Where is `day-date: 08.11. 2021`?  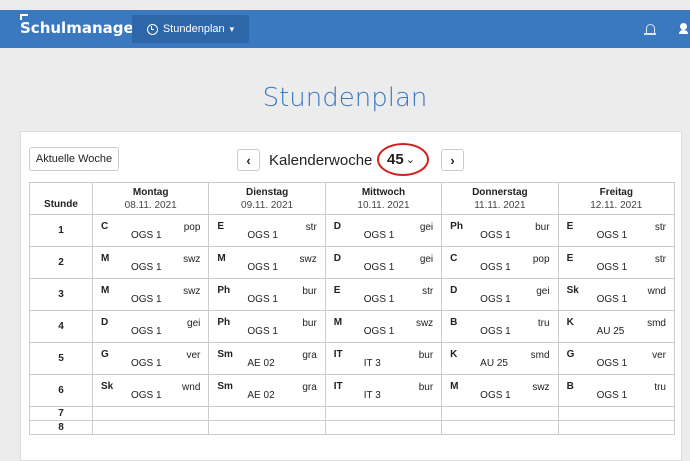
day-date: 08.11. 2021 is located at coordinates (150, 205).